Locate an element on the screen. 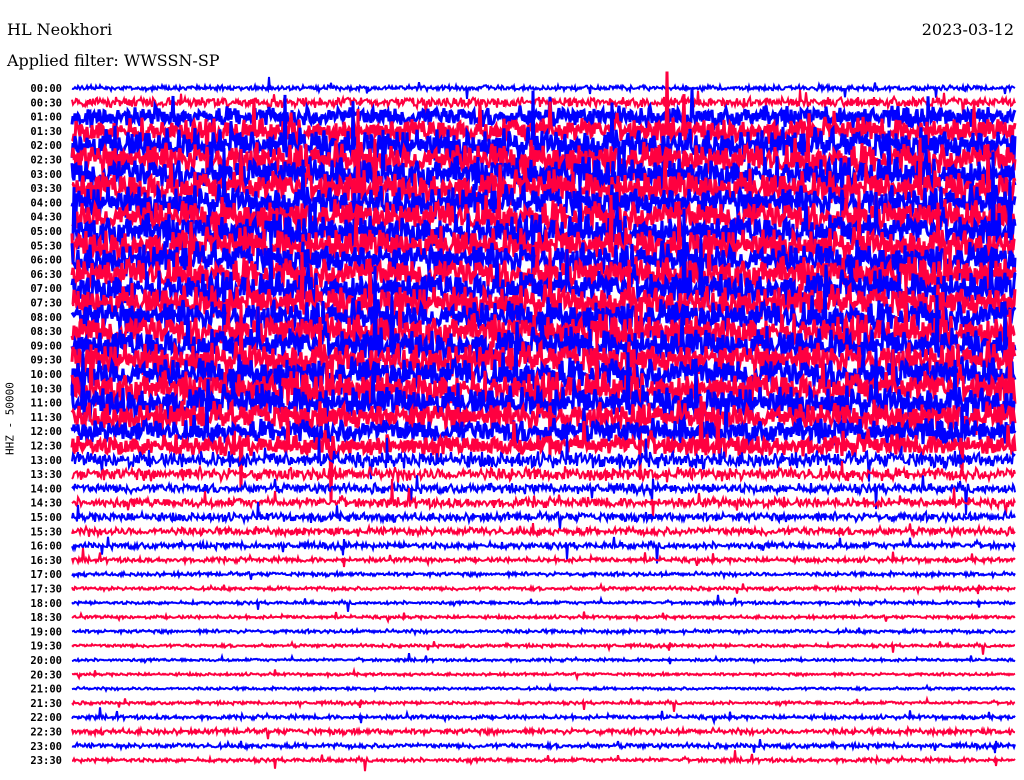 This screenshot has height=780, width=1024. time-tick-label: 09:30 is located at coordinates (46, 361).